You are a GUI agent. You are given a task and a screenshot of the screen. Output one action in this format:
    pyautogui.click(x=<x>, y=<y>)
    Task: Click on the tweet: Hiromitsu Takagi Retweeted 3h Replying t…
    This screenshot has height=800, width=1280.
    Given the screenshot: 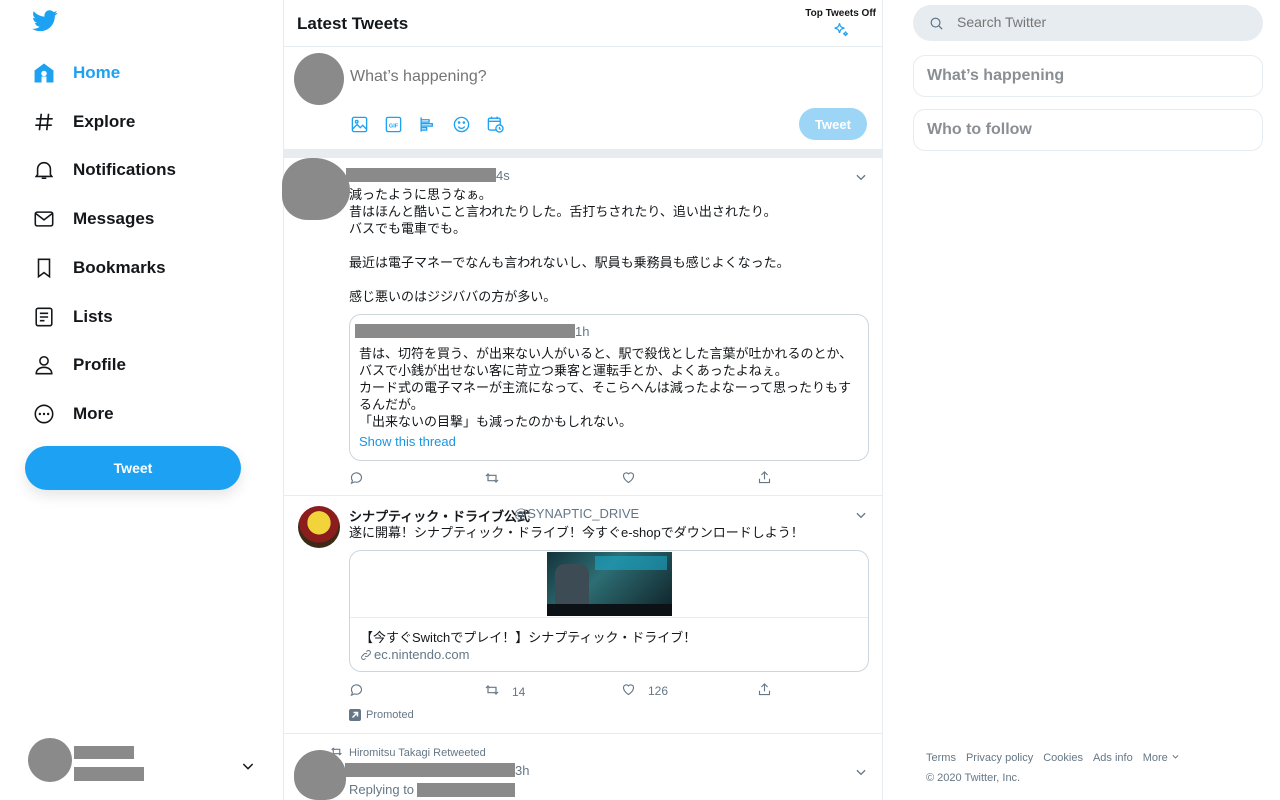 What is the action you would take?
    pyautogui.click(x=583, y=767)
    